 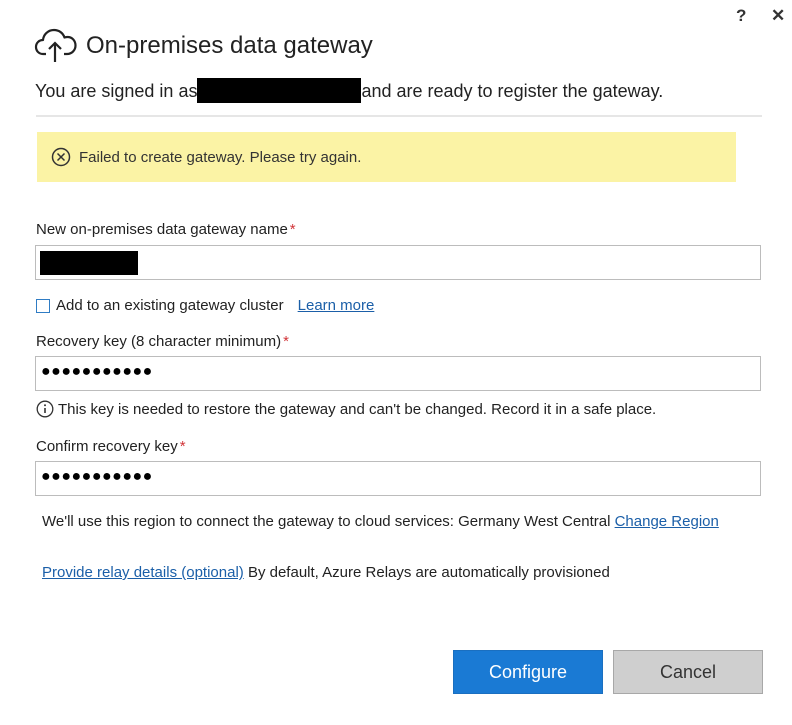 I want to click on confirm-key-label-text: Confirm recovery key, so click(x=107, y=446).